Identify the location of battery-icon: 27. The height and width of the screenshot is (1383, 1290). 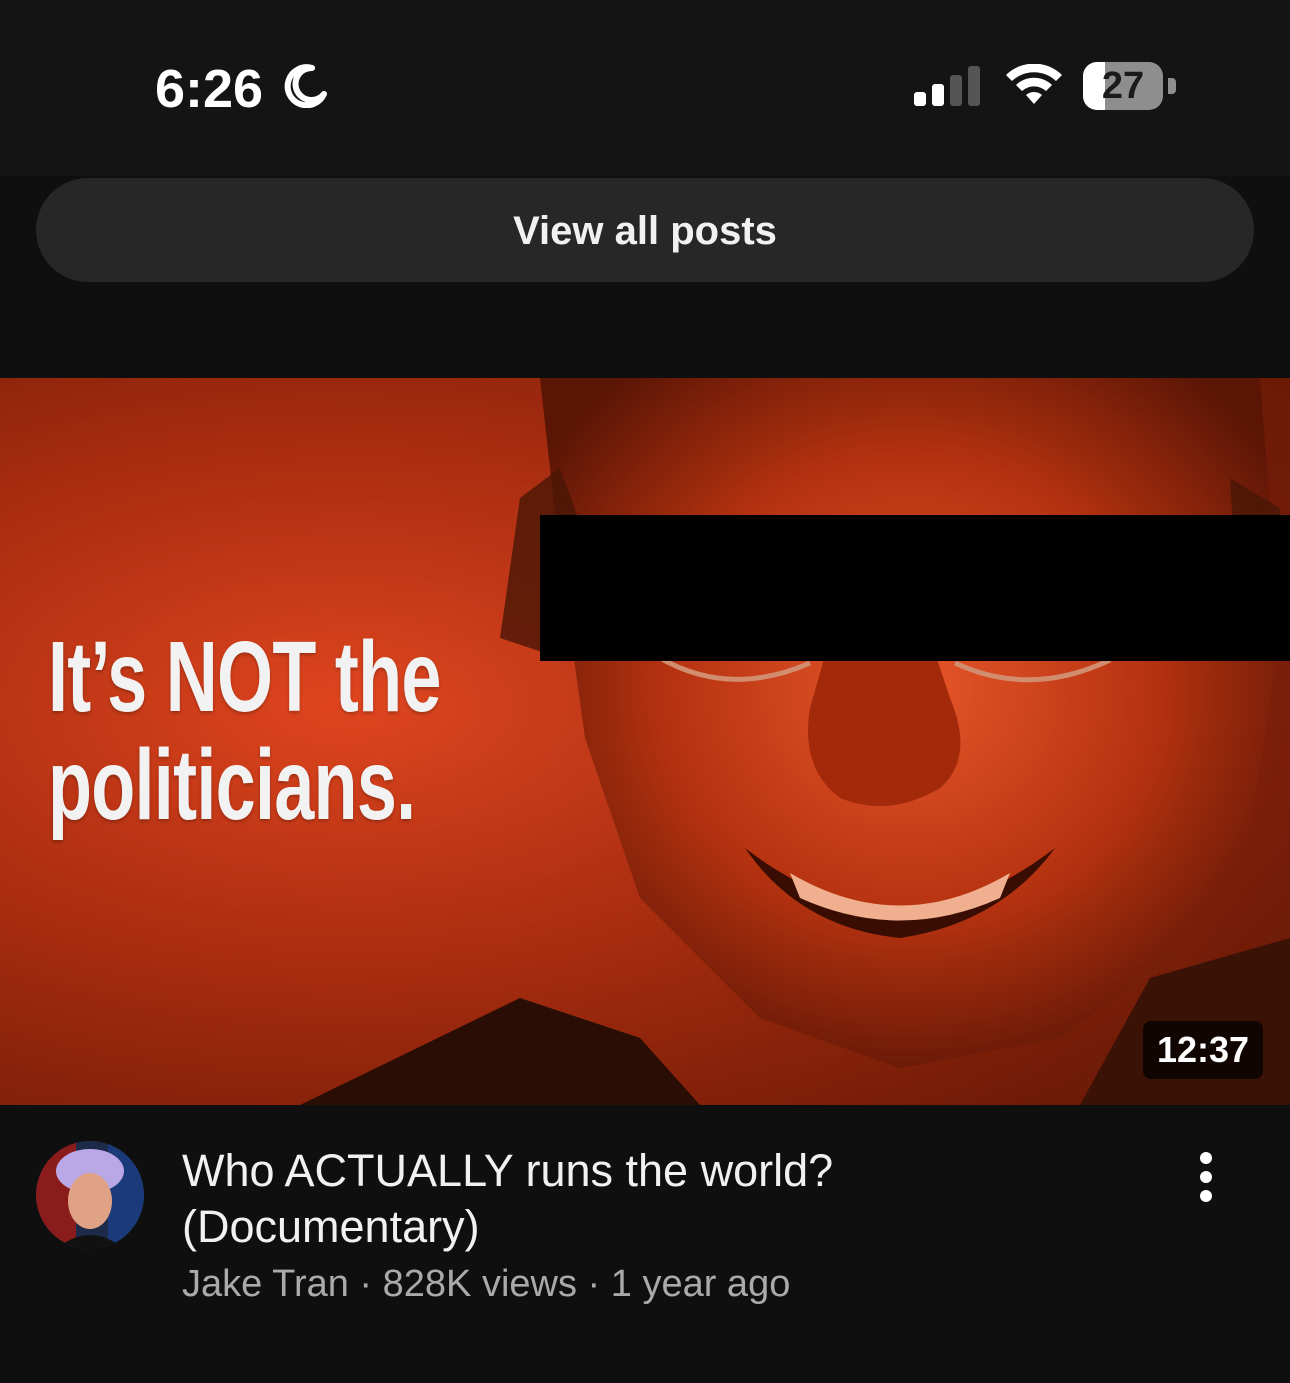
(1123, 86).